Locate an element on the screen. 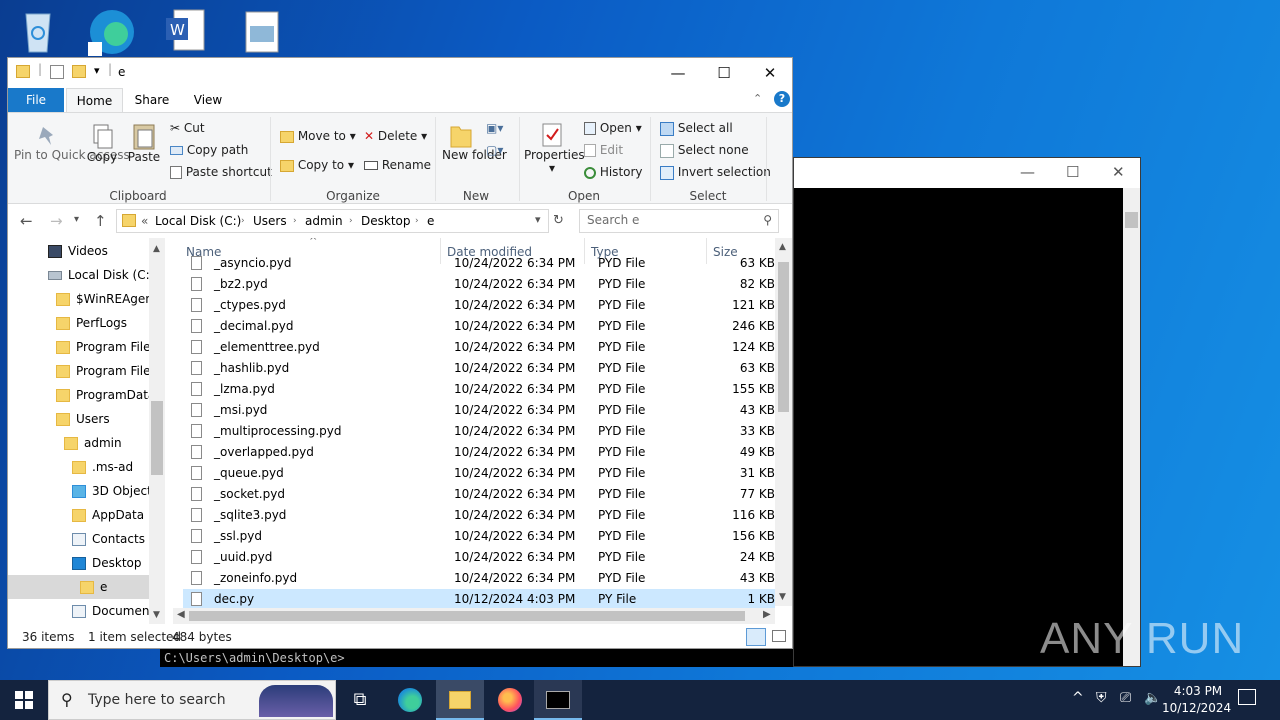 The image size is (1280, 720). clock-date: 10/12/2024 is located at coordinates (1196, 708).